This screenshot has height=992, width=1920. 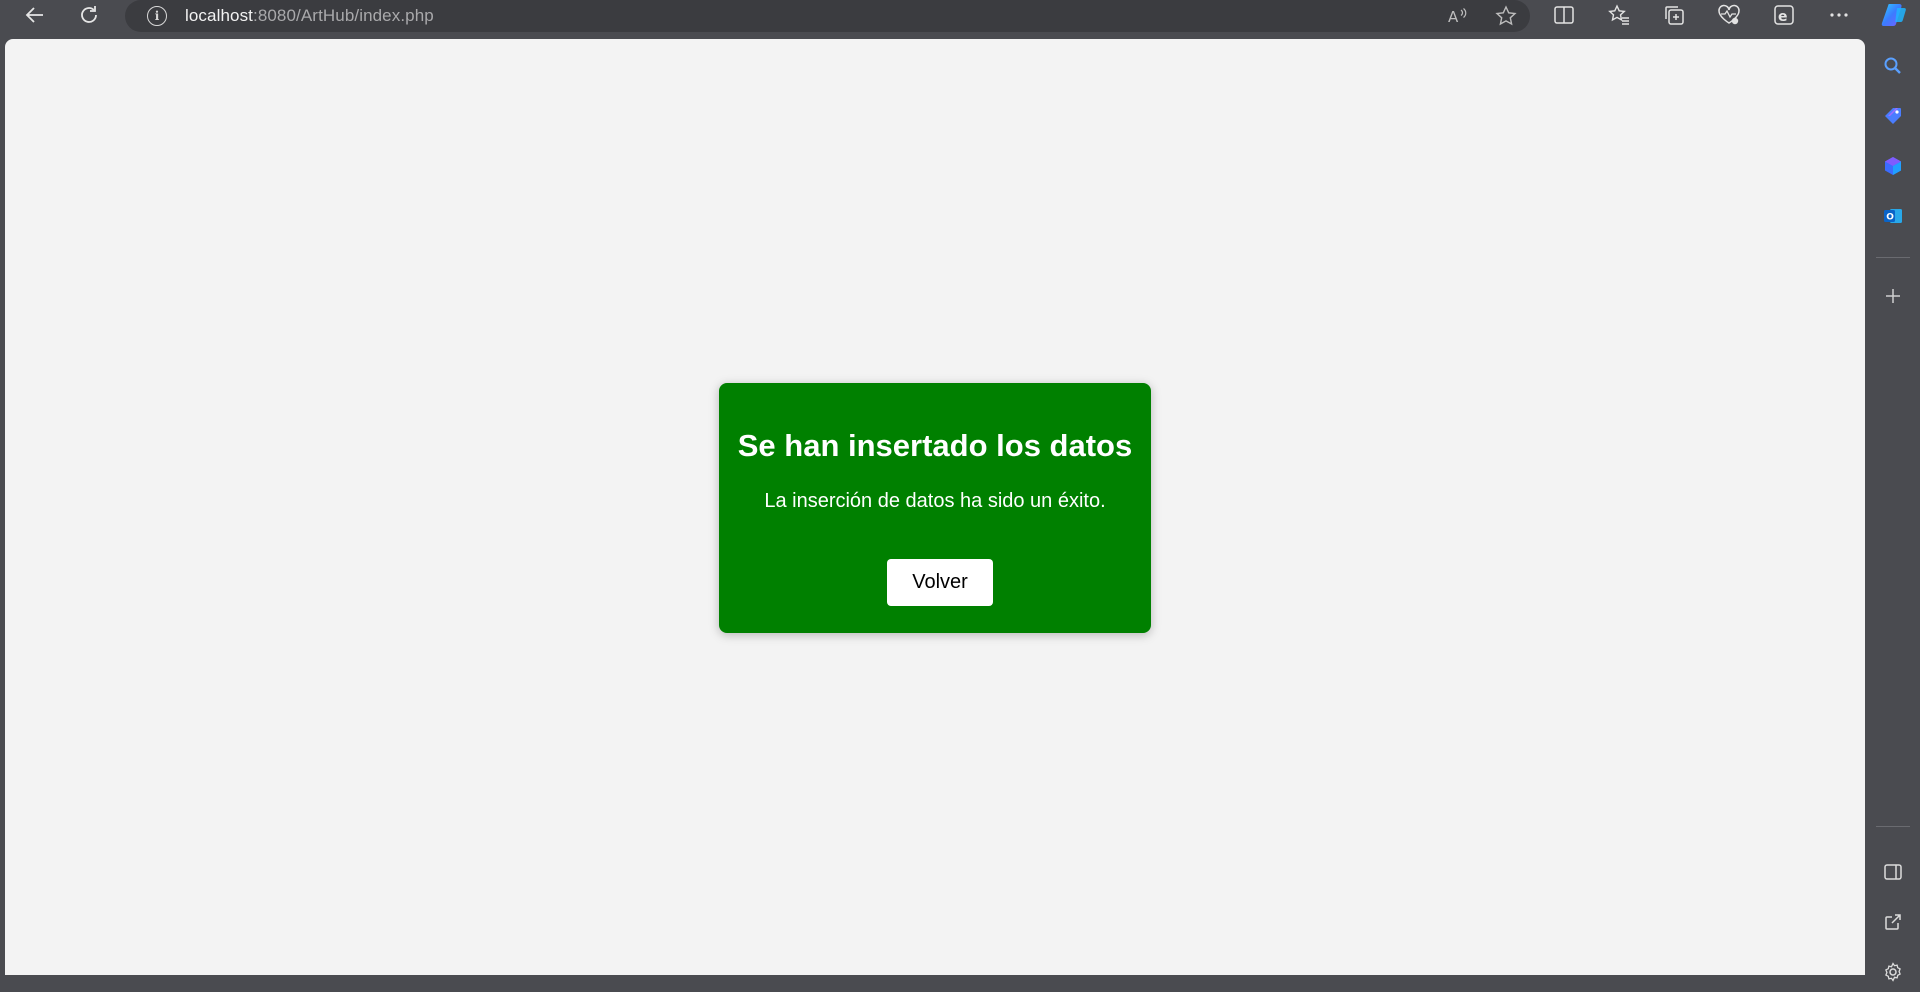 What do you see at coordinates (219, 15) in the screenshot?
I see `url-host: localhost` at bounding box center [219, 15].